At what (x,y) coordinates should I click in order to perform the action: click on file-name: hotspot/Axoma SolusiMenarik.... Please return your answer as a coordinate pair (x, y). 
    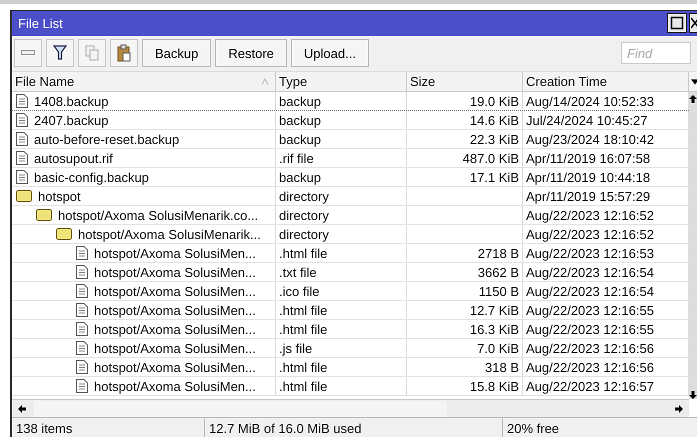
    Looking at the image, I should click on (169, 234).